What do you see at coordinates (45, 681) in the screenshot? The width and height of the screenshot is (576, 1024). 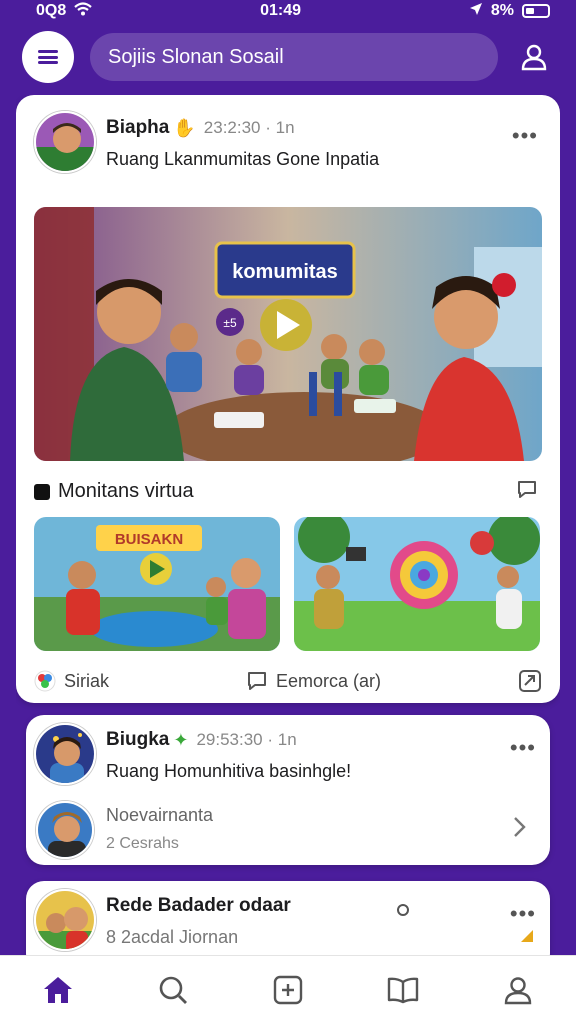 I see `reaction-icon` at bounding box center [45, 681].